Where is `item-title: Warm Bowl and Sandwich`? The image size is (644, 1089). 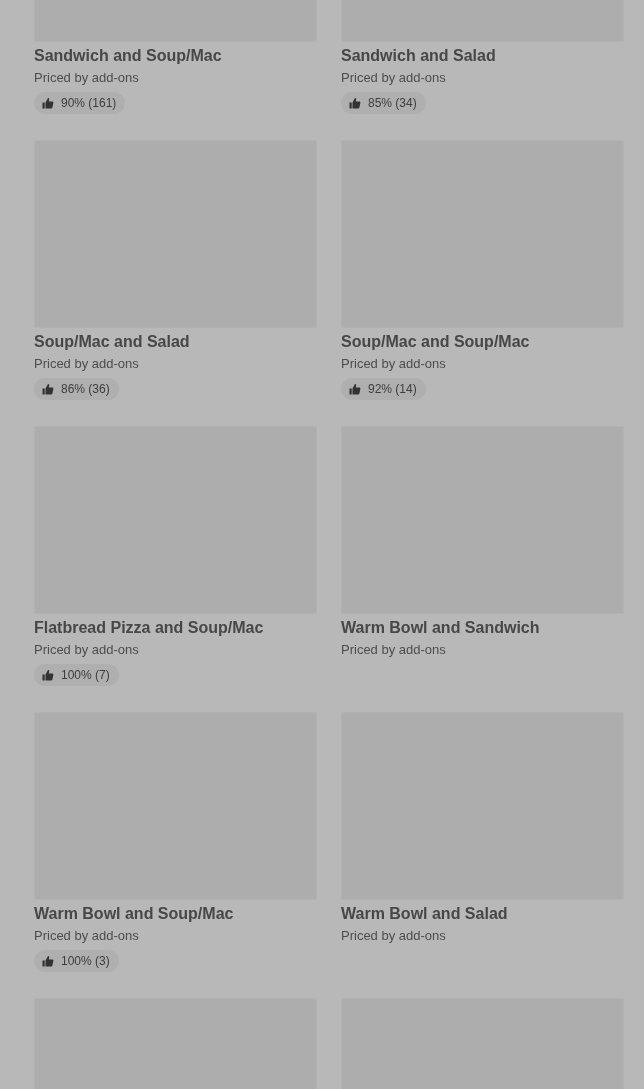 item-title: Warm Bowl and Sandwich is located at coordinates (440, 628).